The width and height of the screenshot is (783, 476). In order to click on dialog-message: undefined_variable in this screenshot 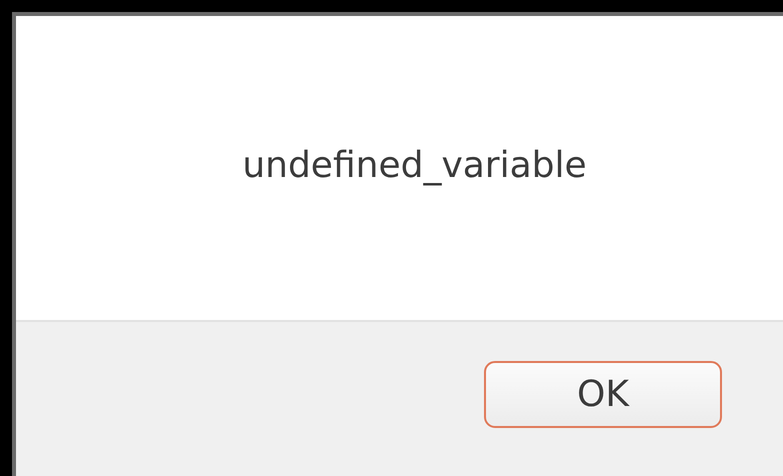, I will do `click(414, 166)`.